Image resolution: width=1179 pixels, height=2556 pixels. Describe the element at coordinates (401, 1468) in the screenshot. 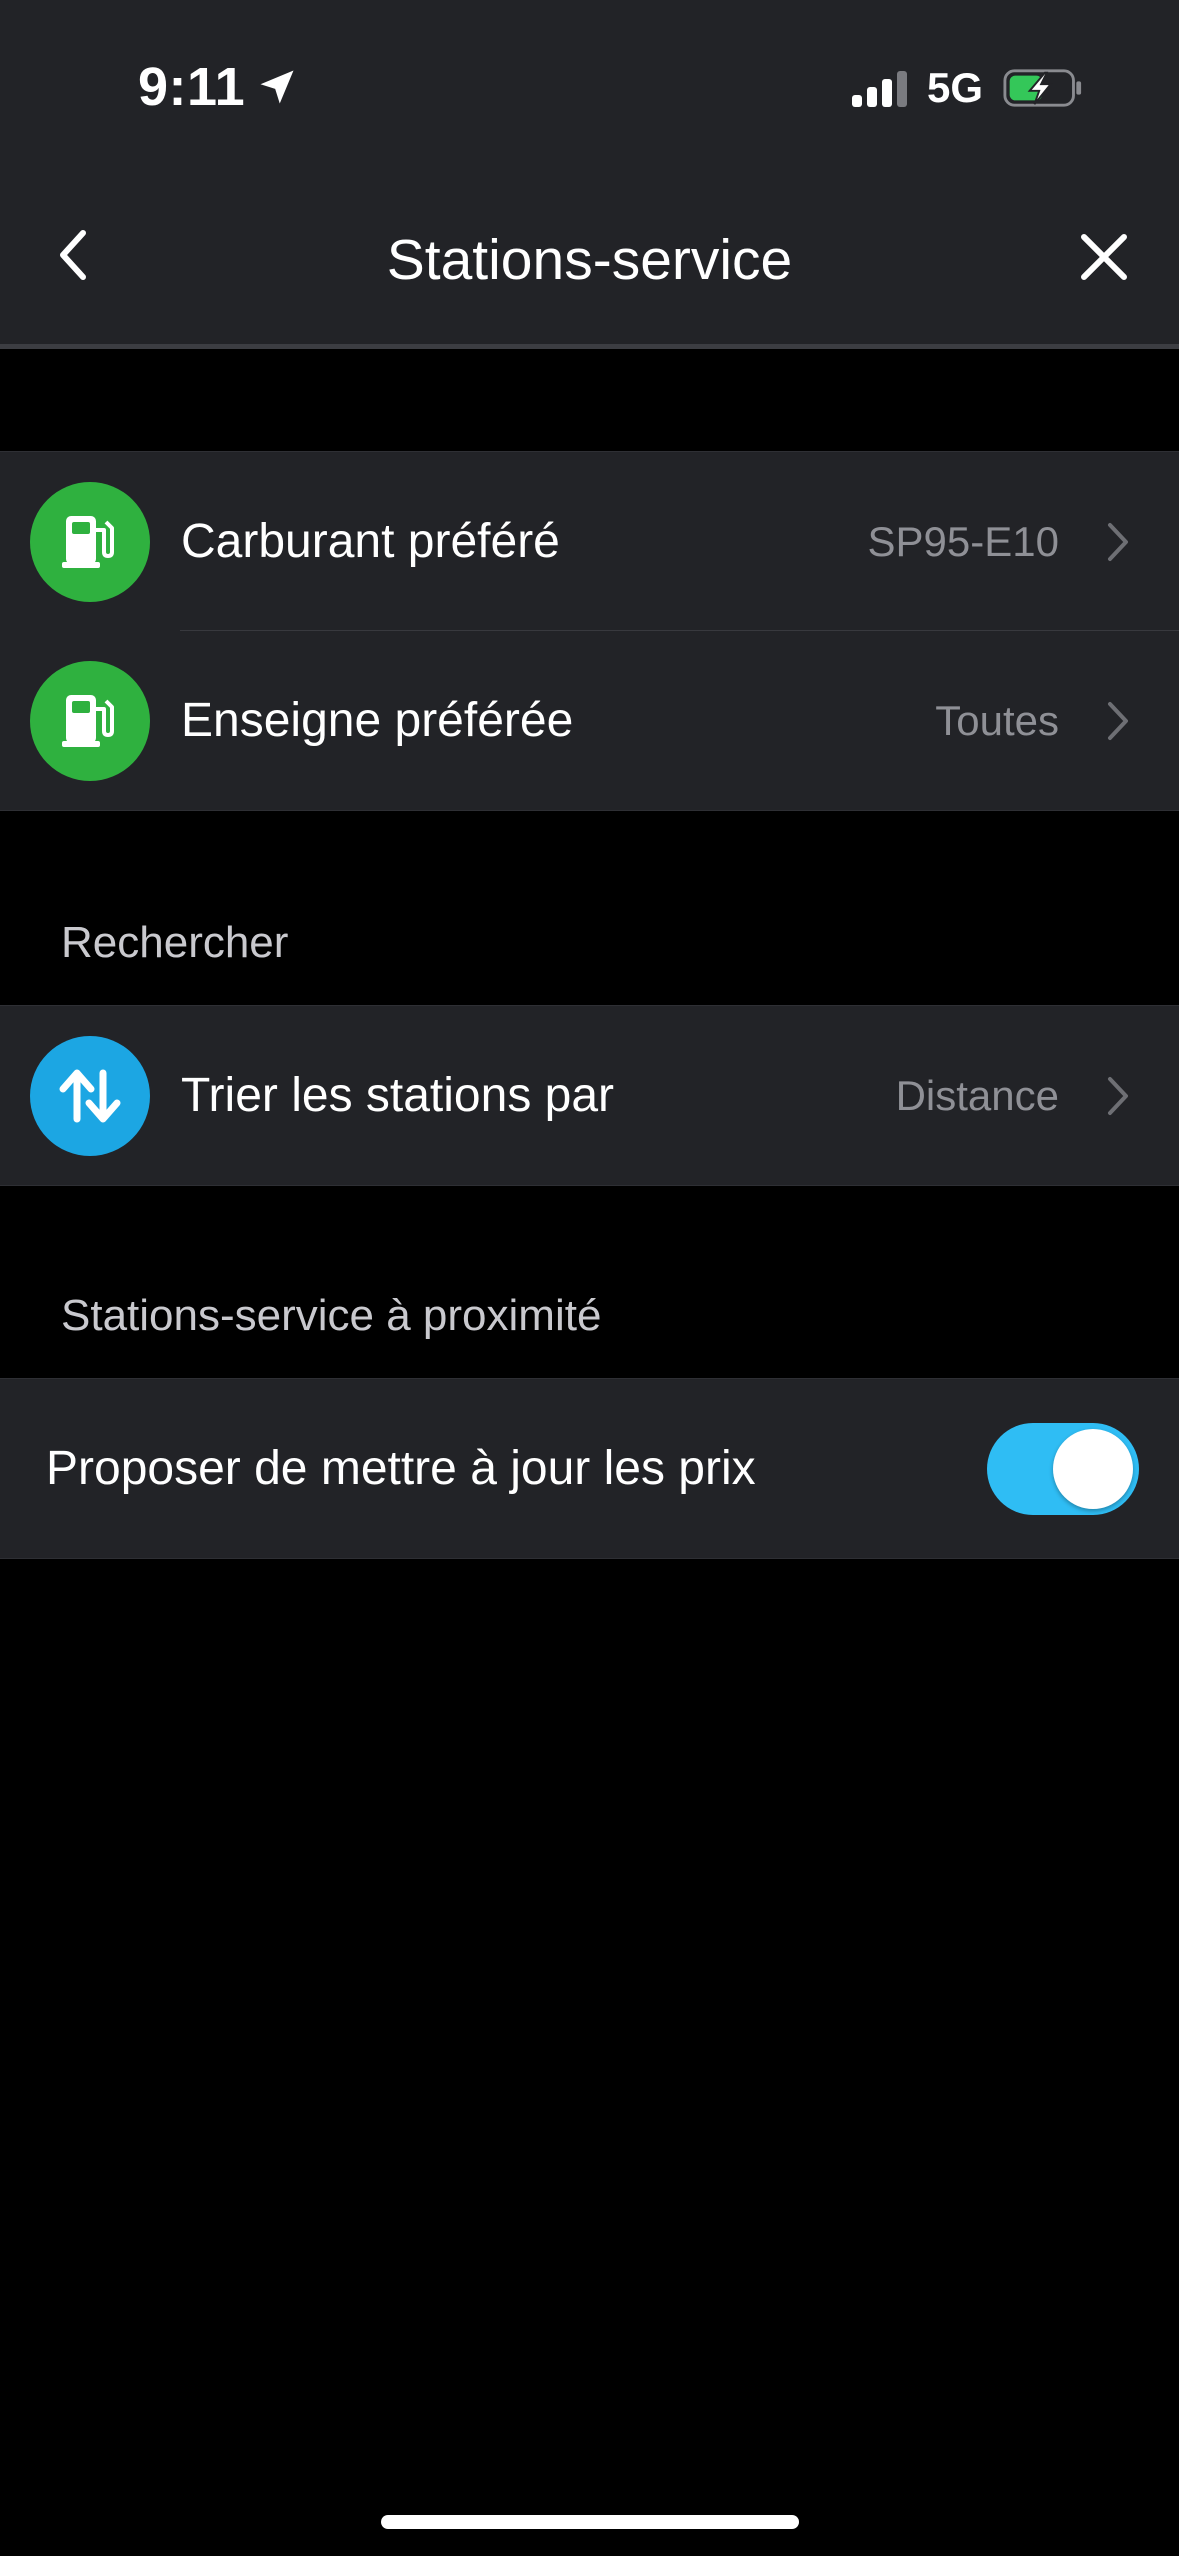

I see `update-prices-label: Proposer de mettre à jour les prix` at that location.